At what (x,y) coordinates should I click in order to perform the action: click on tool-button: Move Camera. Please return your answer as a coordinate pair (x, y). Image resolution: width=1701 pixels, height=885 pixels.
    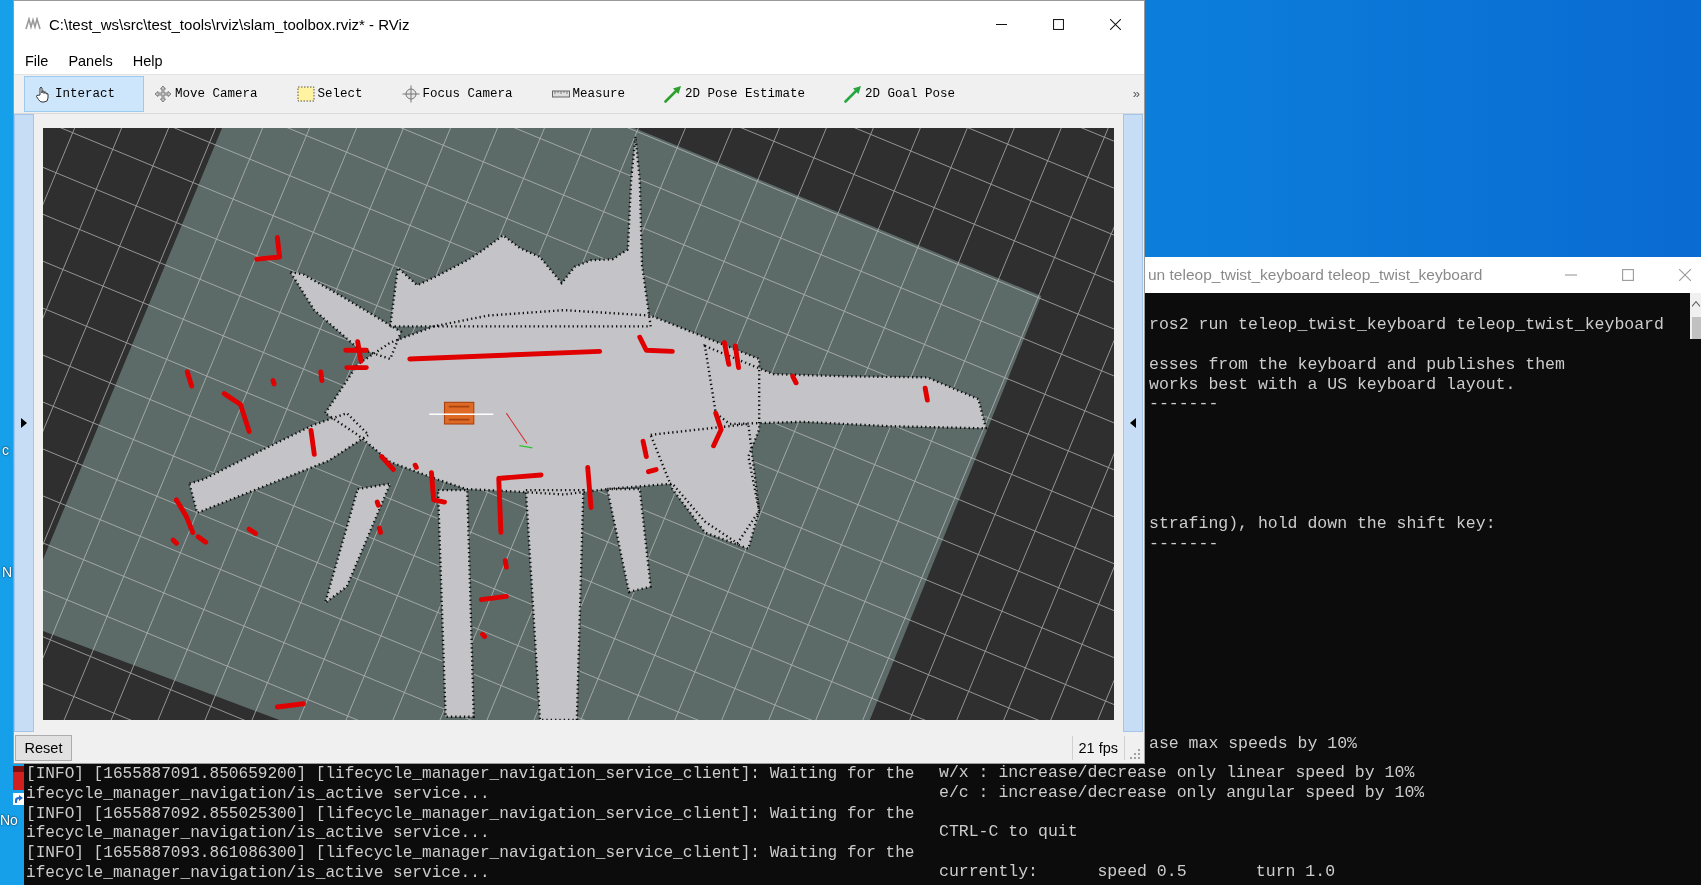
    Looking at the image, I should click on (215, 94).